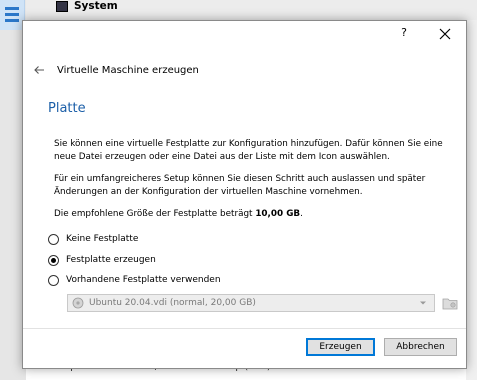 Image resolution: width=477 pixels, height=380 pixels. I want to click on option-create-disk: Festplatte erzeugen, so click(102, 260).